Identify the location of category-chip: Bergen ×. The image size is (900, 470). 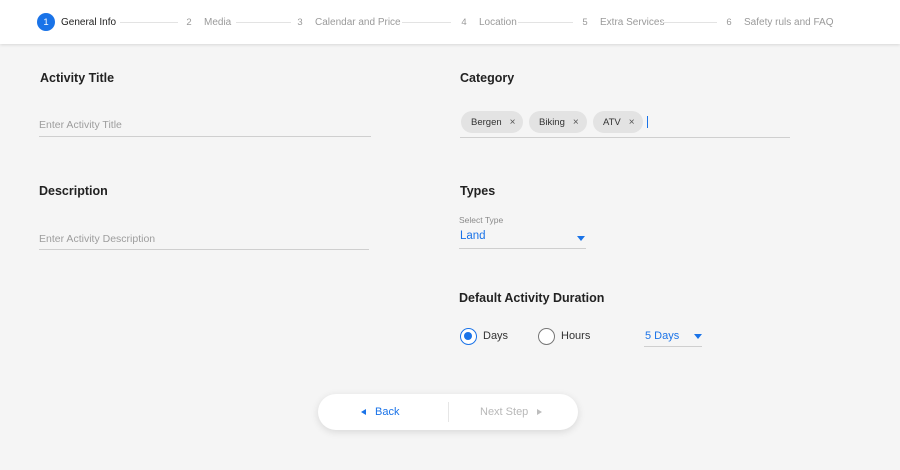
(492, 122).